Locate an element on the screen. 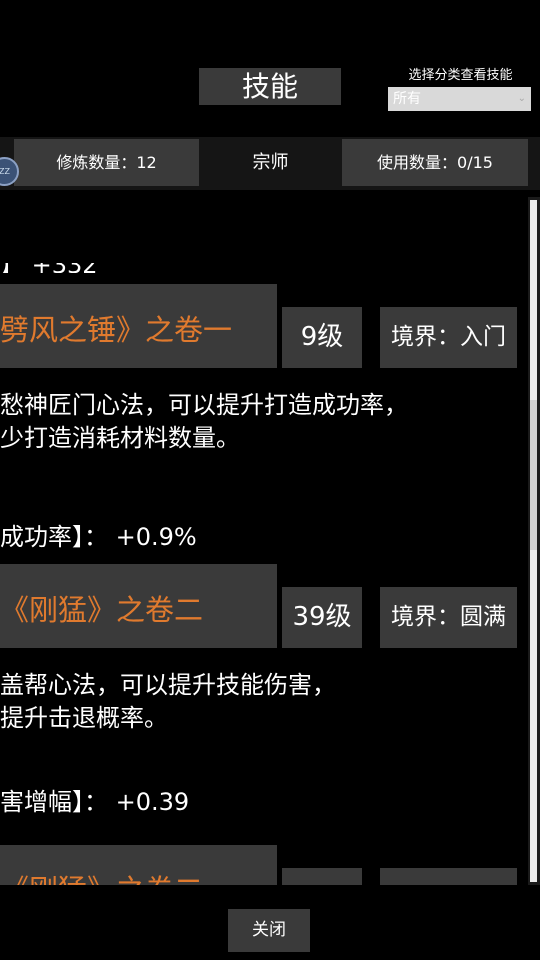 The width and height of the screenshot is (540, 960). skill-description-line1: 愁神匠门心法，可以提升打造成功率， is located at coordinates (204, 405).